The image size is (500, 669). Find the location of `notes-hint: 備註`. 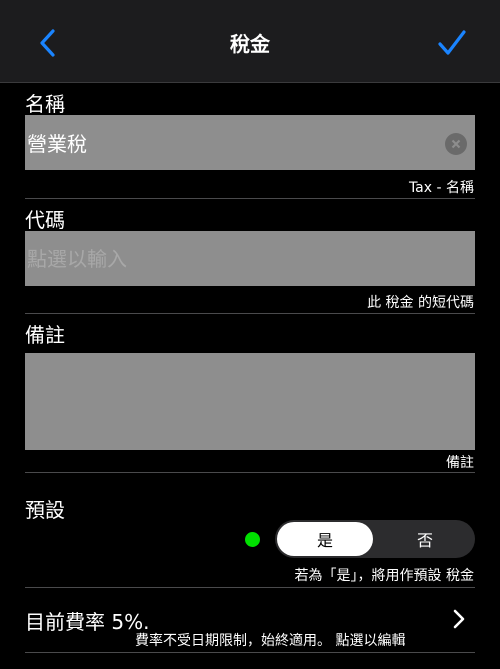

notes-hint: 備註 is located at coordinates (460, 463).